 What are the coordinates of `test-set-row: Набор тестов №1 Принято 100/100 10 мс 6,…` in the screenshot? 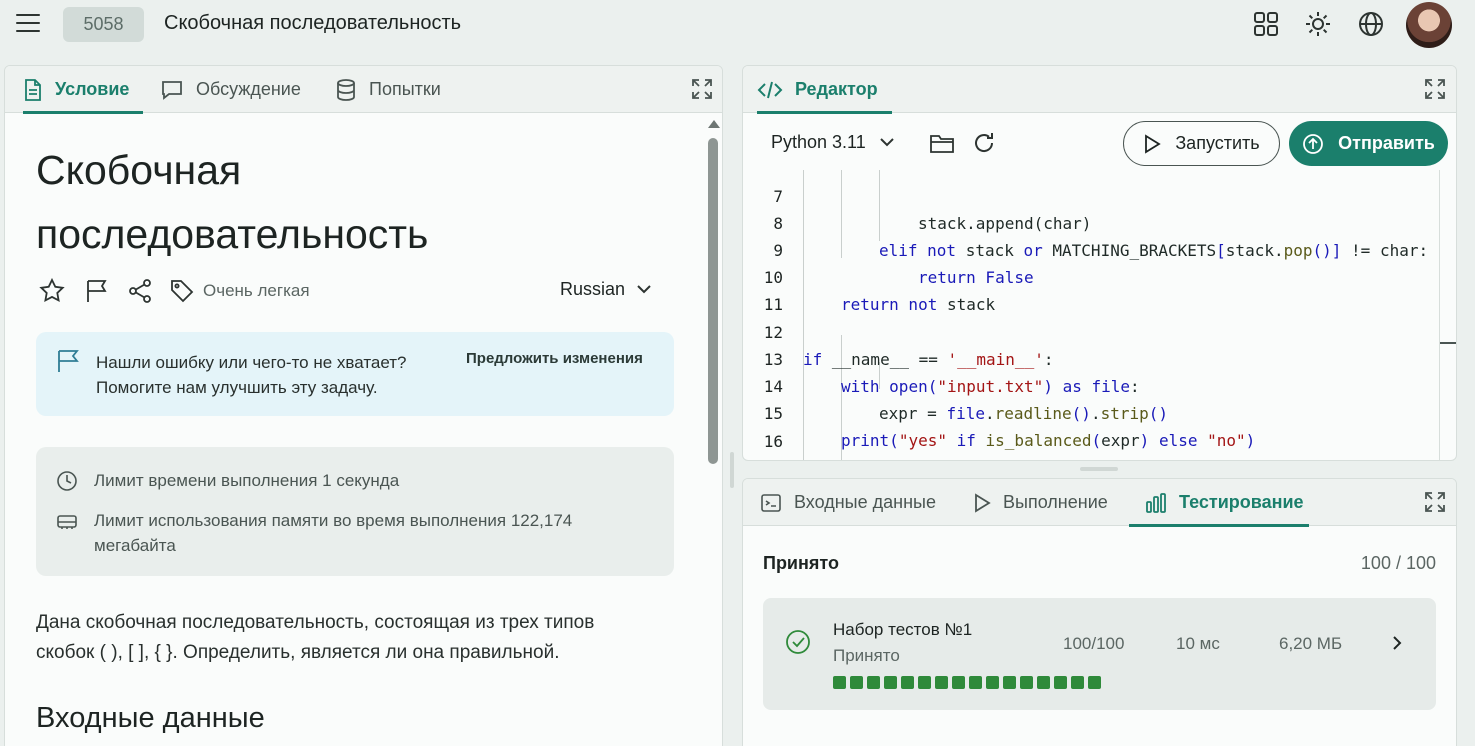 It's located at (1099, 654).